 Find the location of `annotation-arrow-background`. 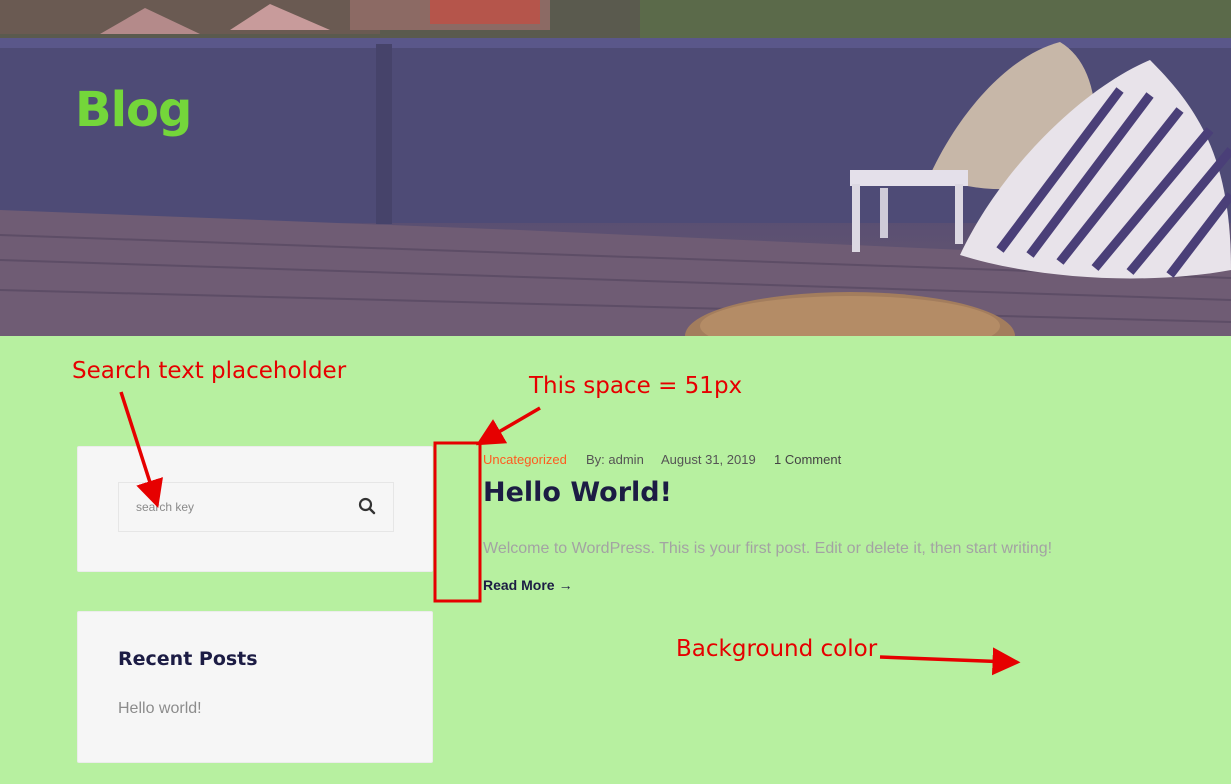

annotation-arrow-background is located at coordinates (950, 661).